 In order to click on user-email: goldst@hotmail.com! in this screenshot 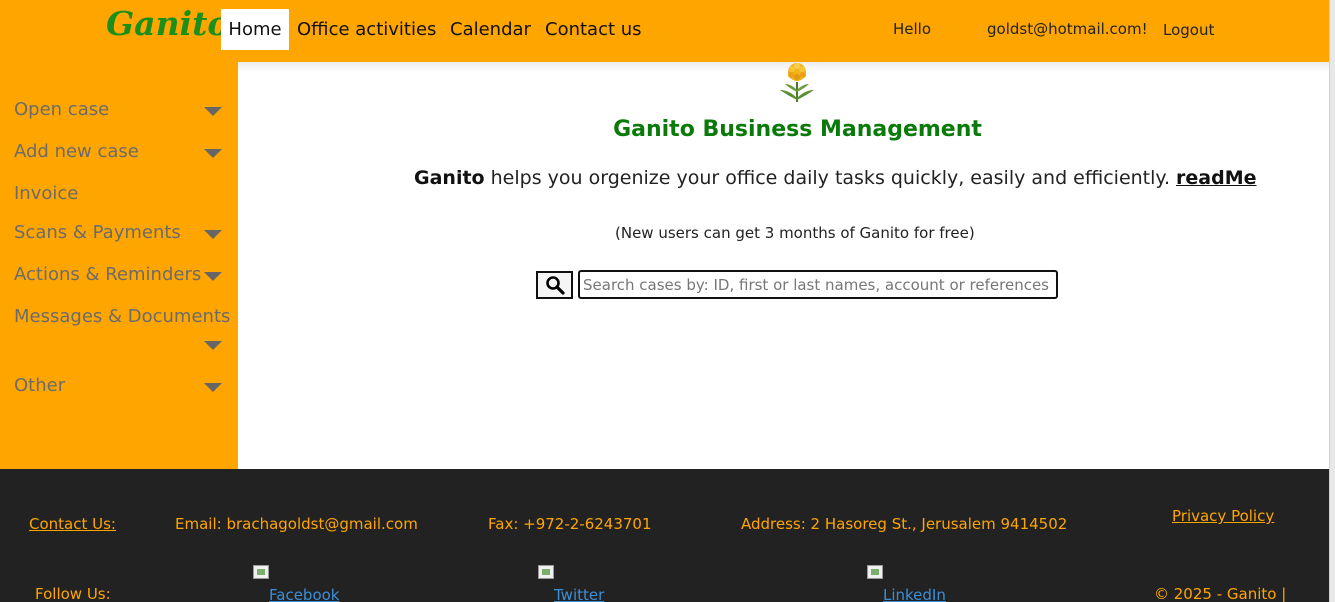, I will do `click(1067, 29)`.